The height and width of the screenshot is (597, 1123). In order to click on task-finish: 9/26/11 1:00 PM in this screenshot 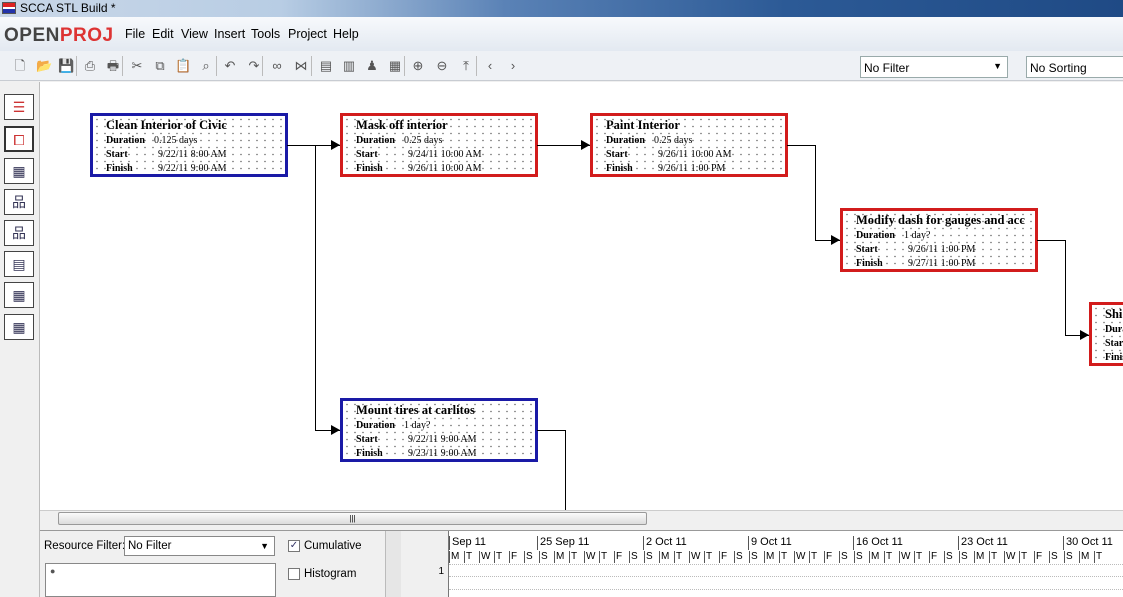, I will do `click(692, 168)`.